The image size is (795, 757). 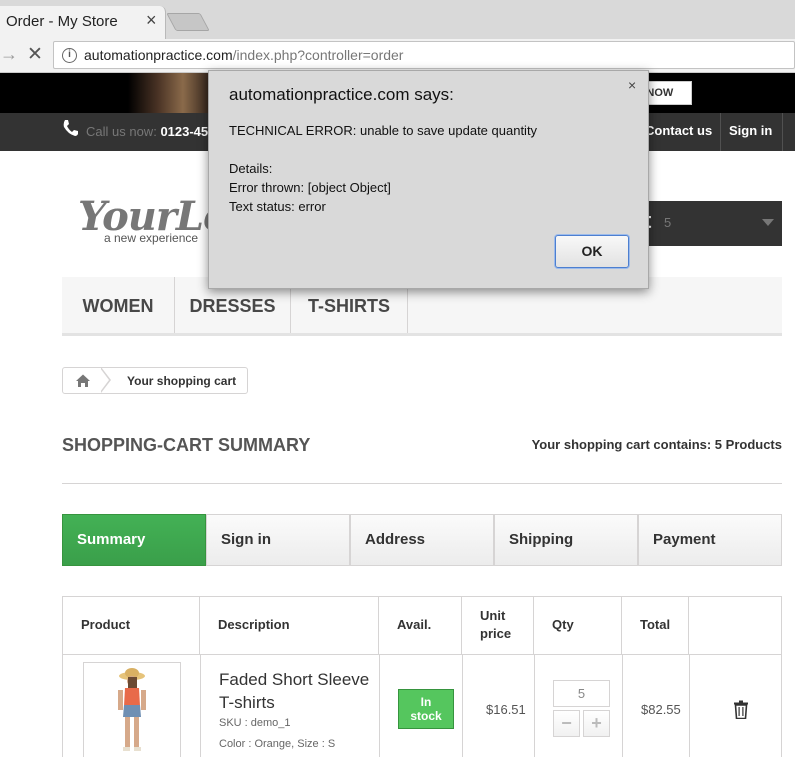 What do you see at coordinates (277, 744) in the screenshot?
I see `product-attributes: Color : Orange, Size : S` at bounding box center [277, 744].